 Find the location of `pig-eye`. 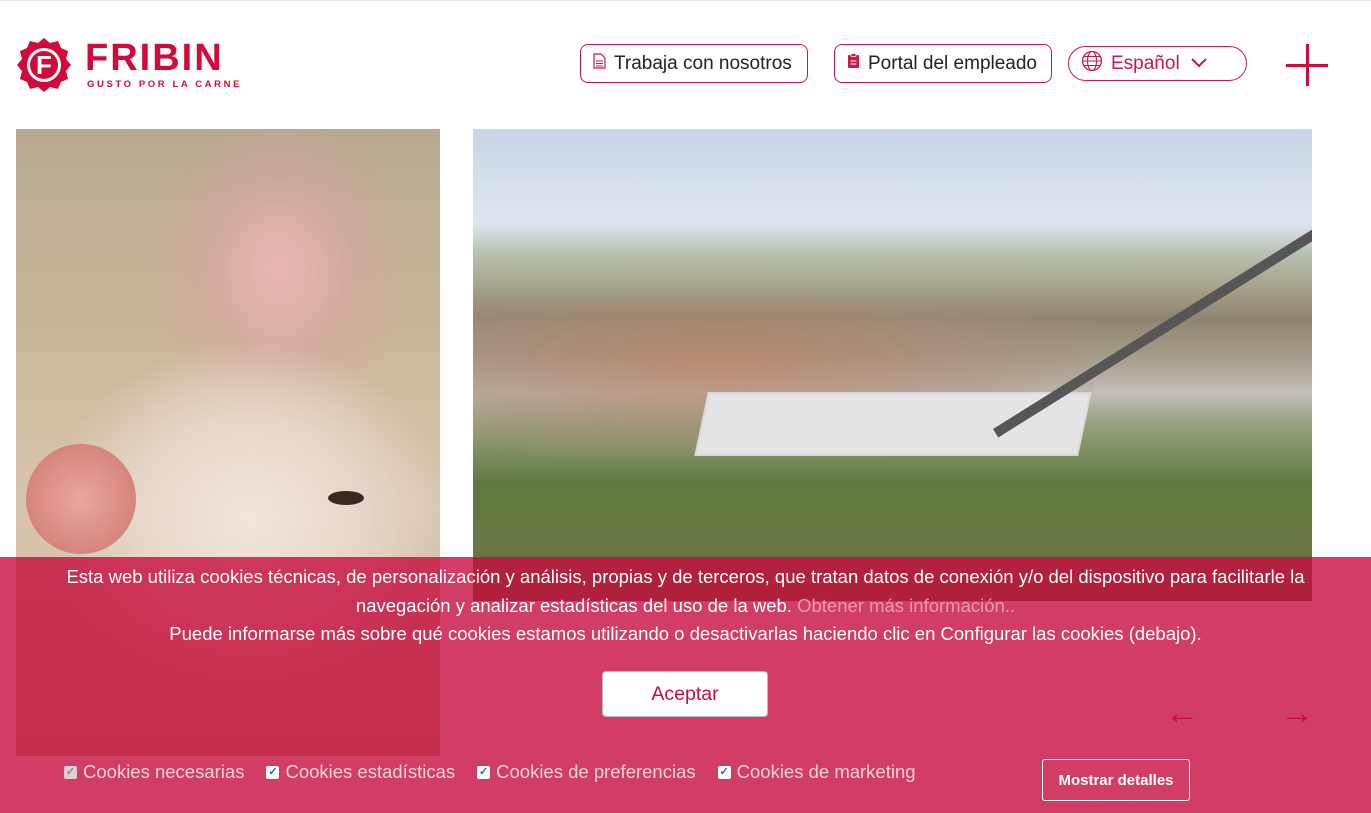

pig-eye is located at coordinates (346, 498).